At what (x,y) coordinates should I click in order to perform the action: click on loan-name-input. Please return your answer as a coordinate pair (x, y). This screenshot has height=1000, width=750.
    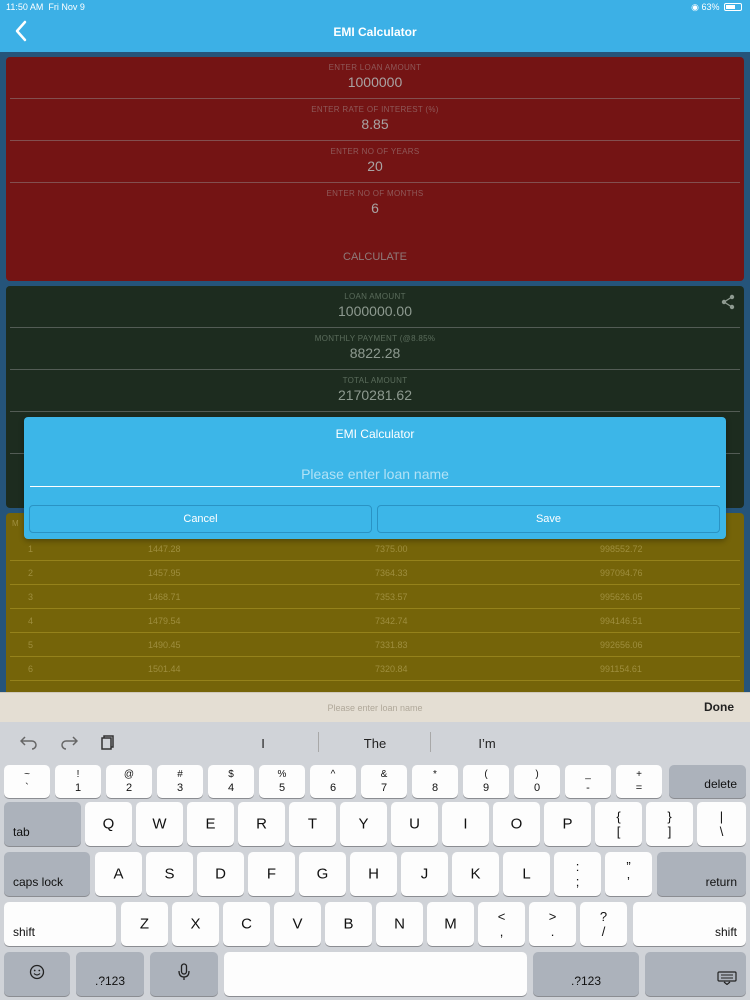
    Looking at the image, I should click on (375, 474).